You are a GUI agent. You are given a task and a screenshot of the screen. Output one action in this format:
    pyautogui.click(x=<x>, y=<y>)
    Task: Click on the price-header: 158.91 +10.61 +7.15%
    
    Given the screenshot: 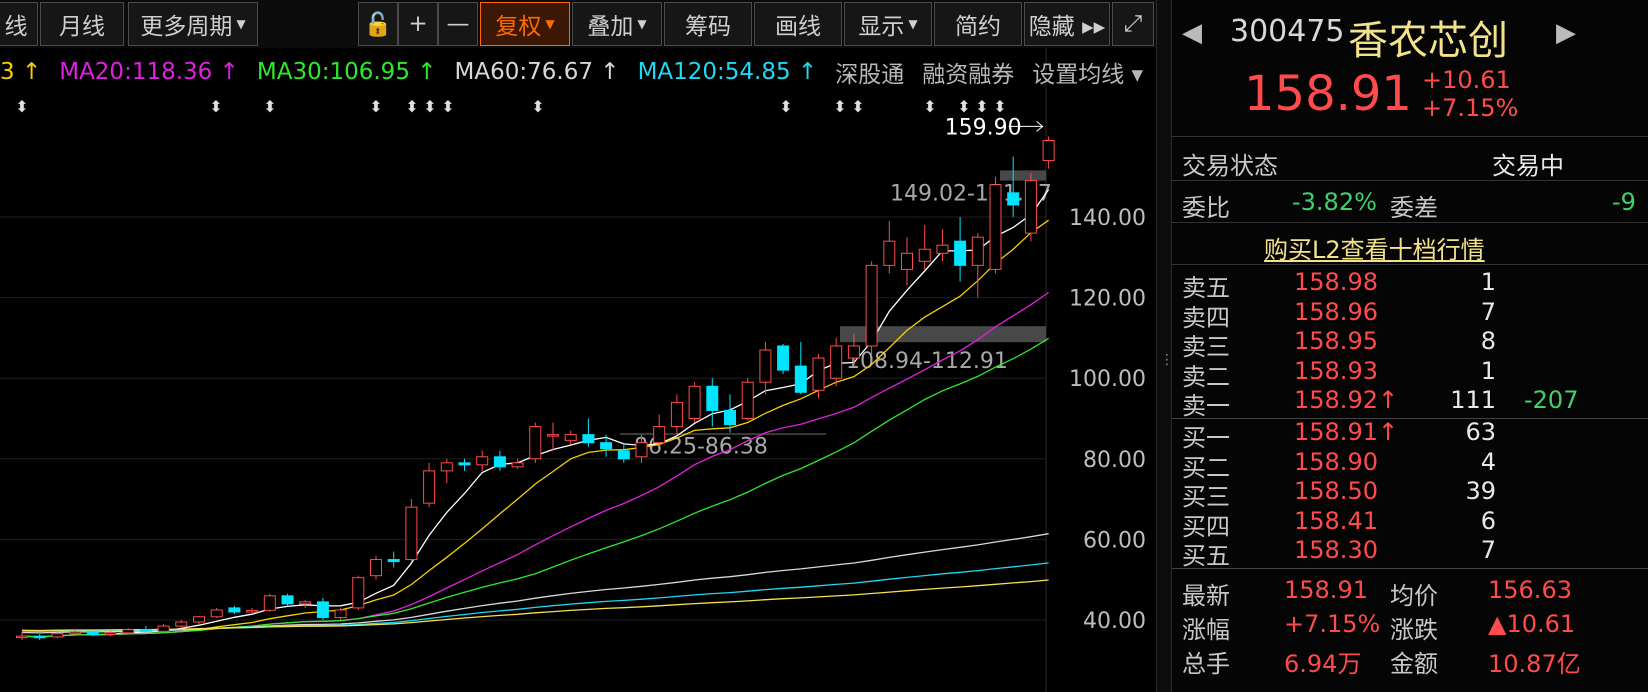 What is the action you would take?
    pyautogui.click(x=1410, y=94)
    